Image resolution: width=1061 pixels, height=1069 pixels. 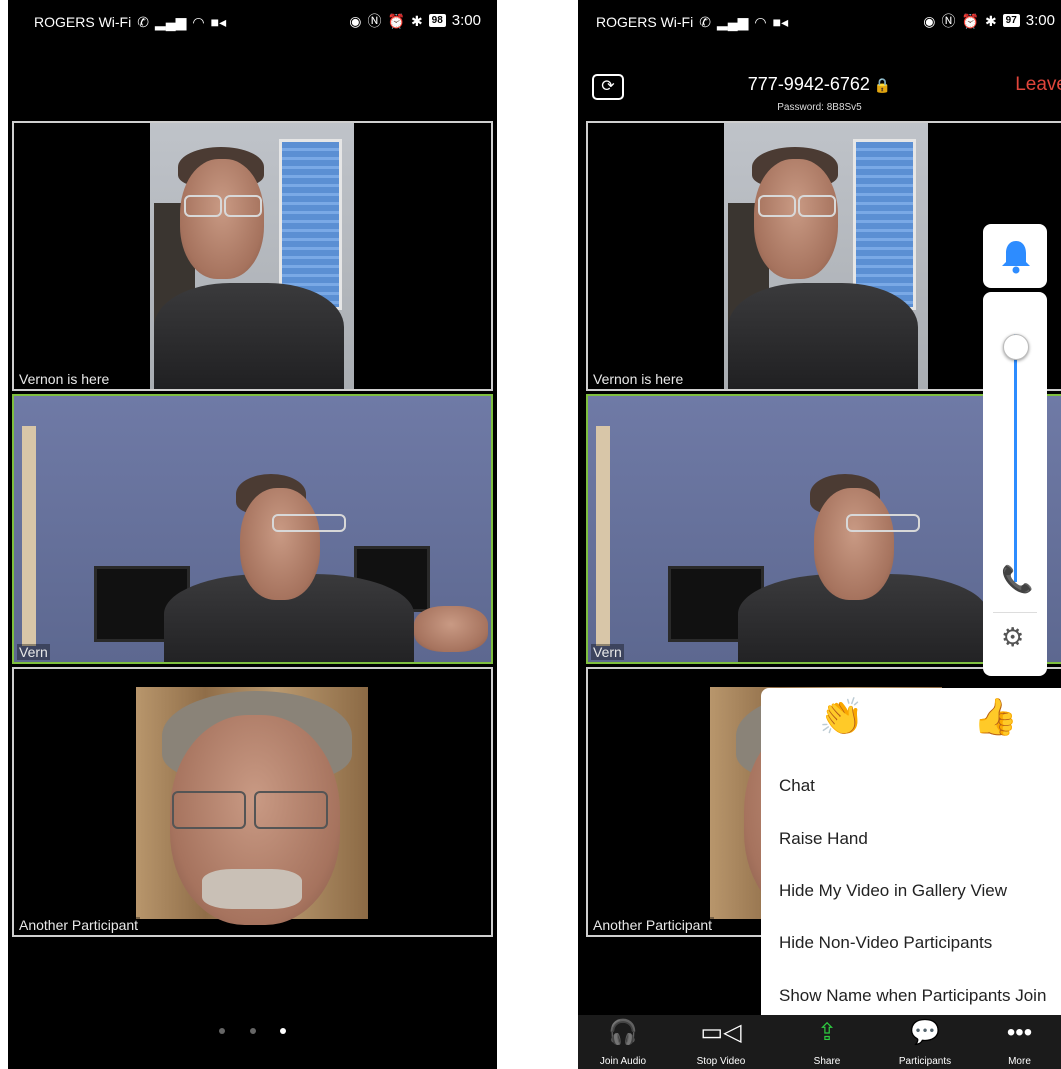 I want to click on join-audio-button: 🎧 Join Audio, so click(x=623, y=1042).